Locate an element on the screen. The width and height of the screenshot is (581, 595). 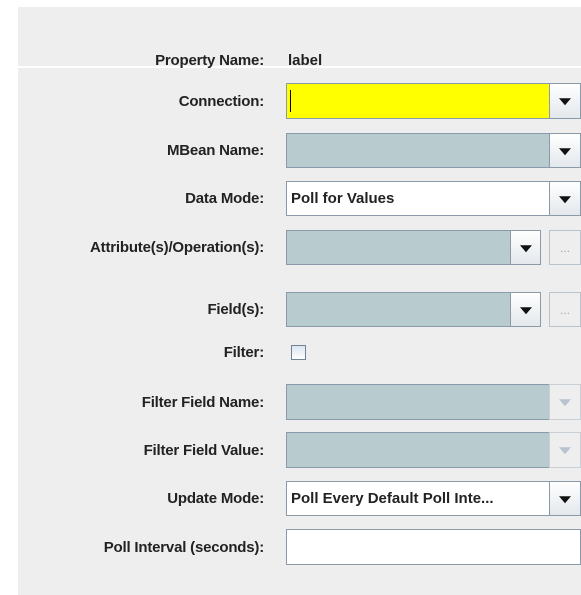
attributes-operations-combo is located at coordinates (399, 247).